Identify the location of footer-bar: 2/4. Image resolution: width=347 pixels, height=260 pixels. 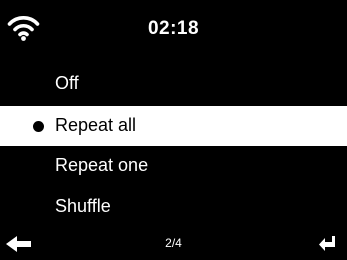
(173, 244).